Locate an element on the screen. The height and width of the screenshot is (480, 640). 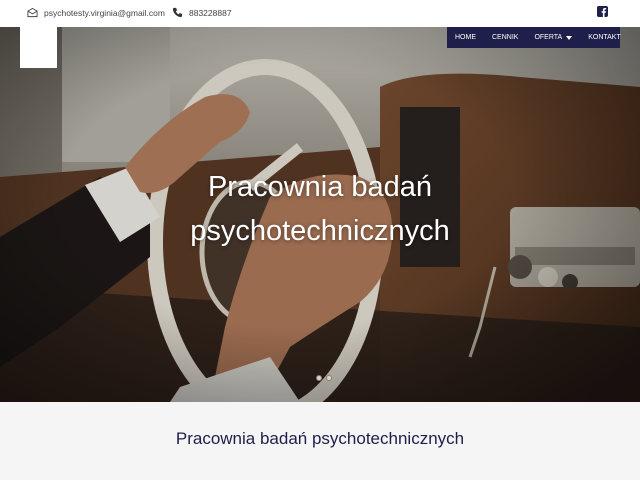
nav-item-label: OFERTA is located at coordinates (548, 37).